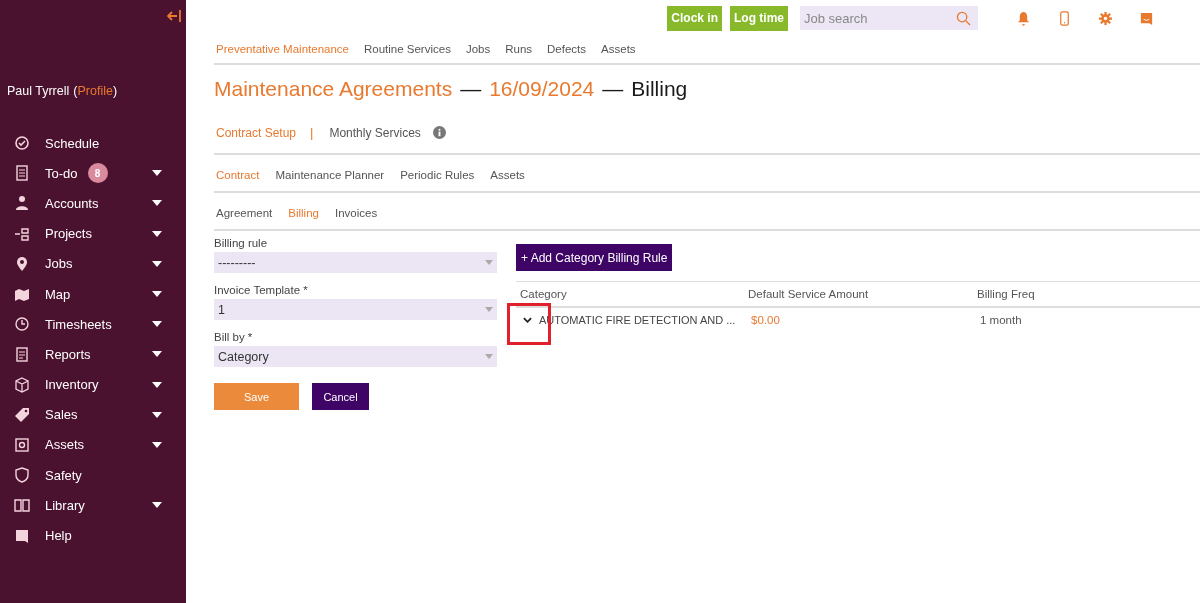  Describe the element at coordinates (22, 203) in the screenshot. I see `person-icon` at that location.